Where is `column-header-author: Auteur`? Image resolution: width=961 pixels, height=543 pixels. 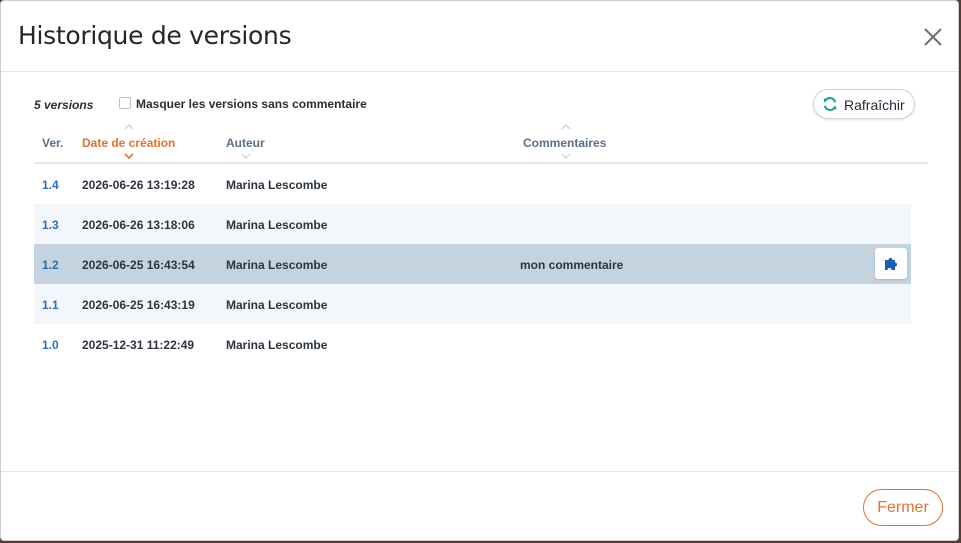 column-header-author: Auteur is located at coordinates (266, 142).